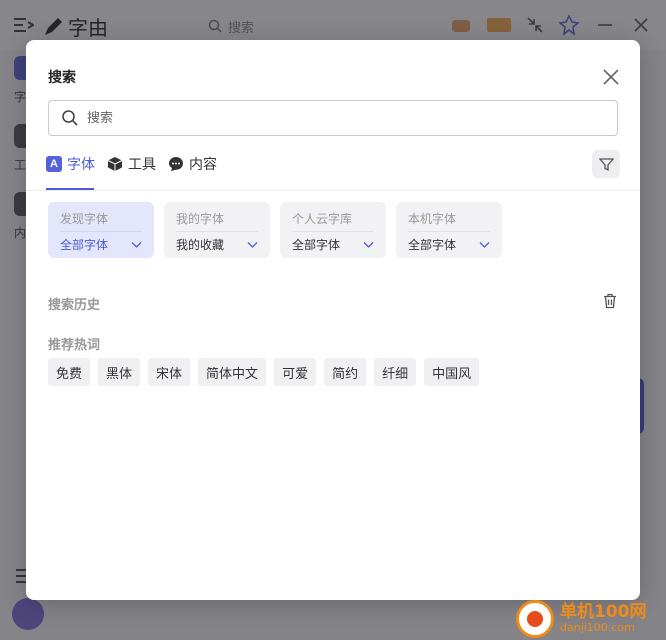 Image resolution: width=666 pixels, height=640 pixels. What do you see at coordinates (74, 345) in the screenshot?
I see `hot-words-title: 推荐热词` at bounding box center [74, 345].